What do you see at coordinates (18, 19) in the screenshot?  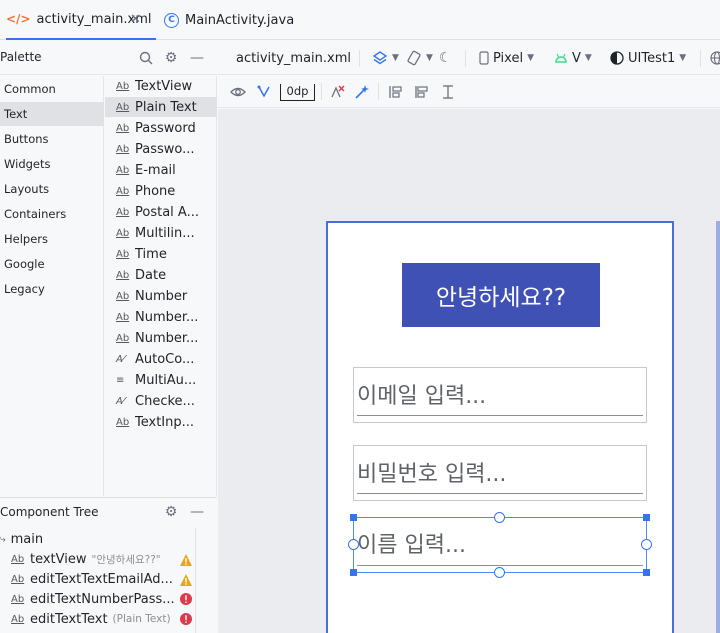 I see `xml-file-icon: </>` at bounding box center [18, 19].